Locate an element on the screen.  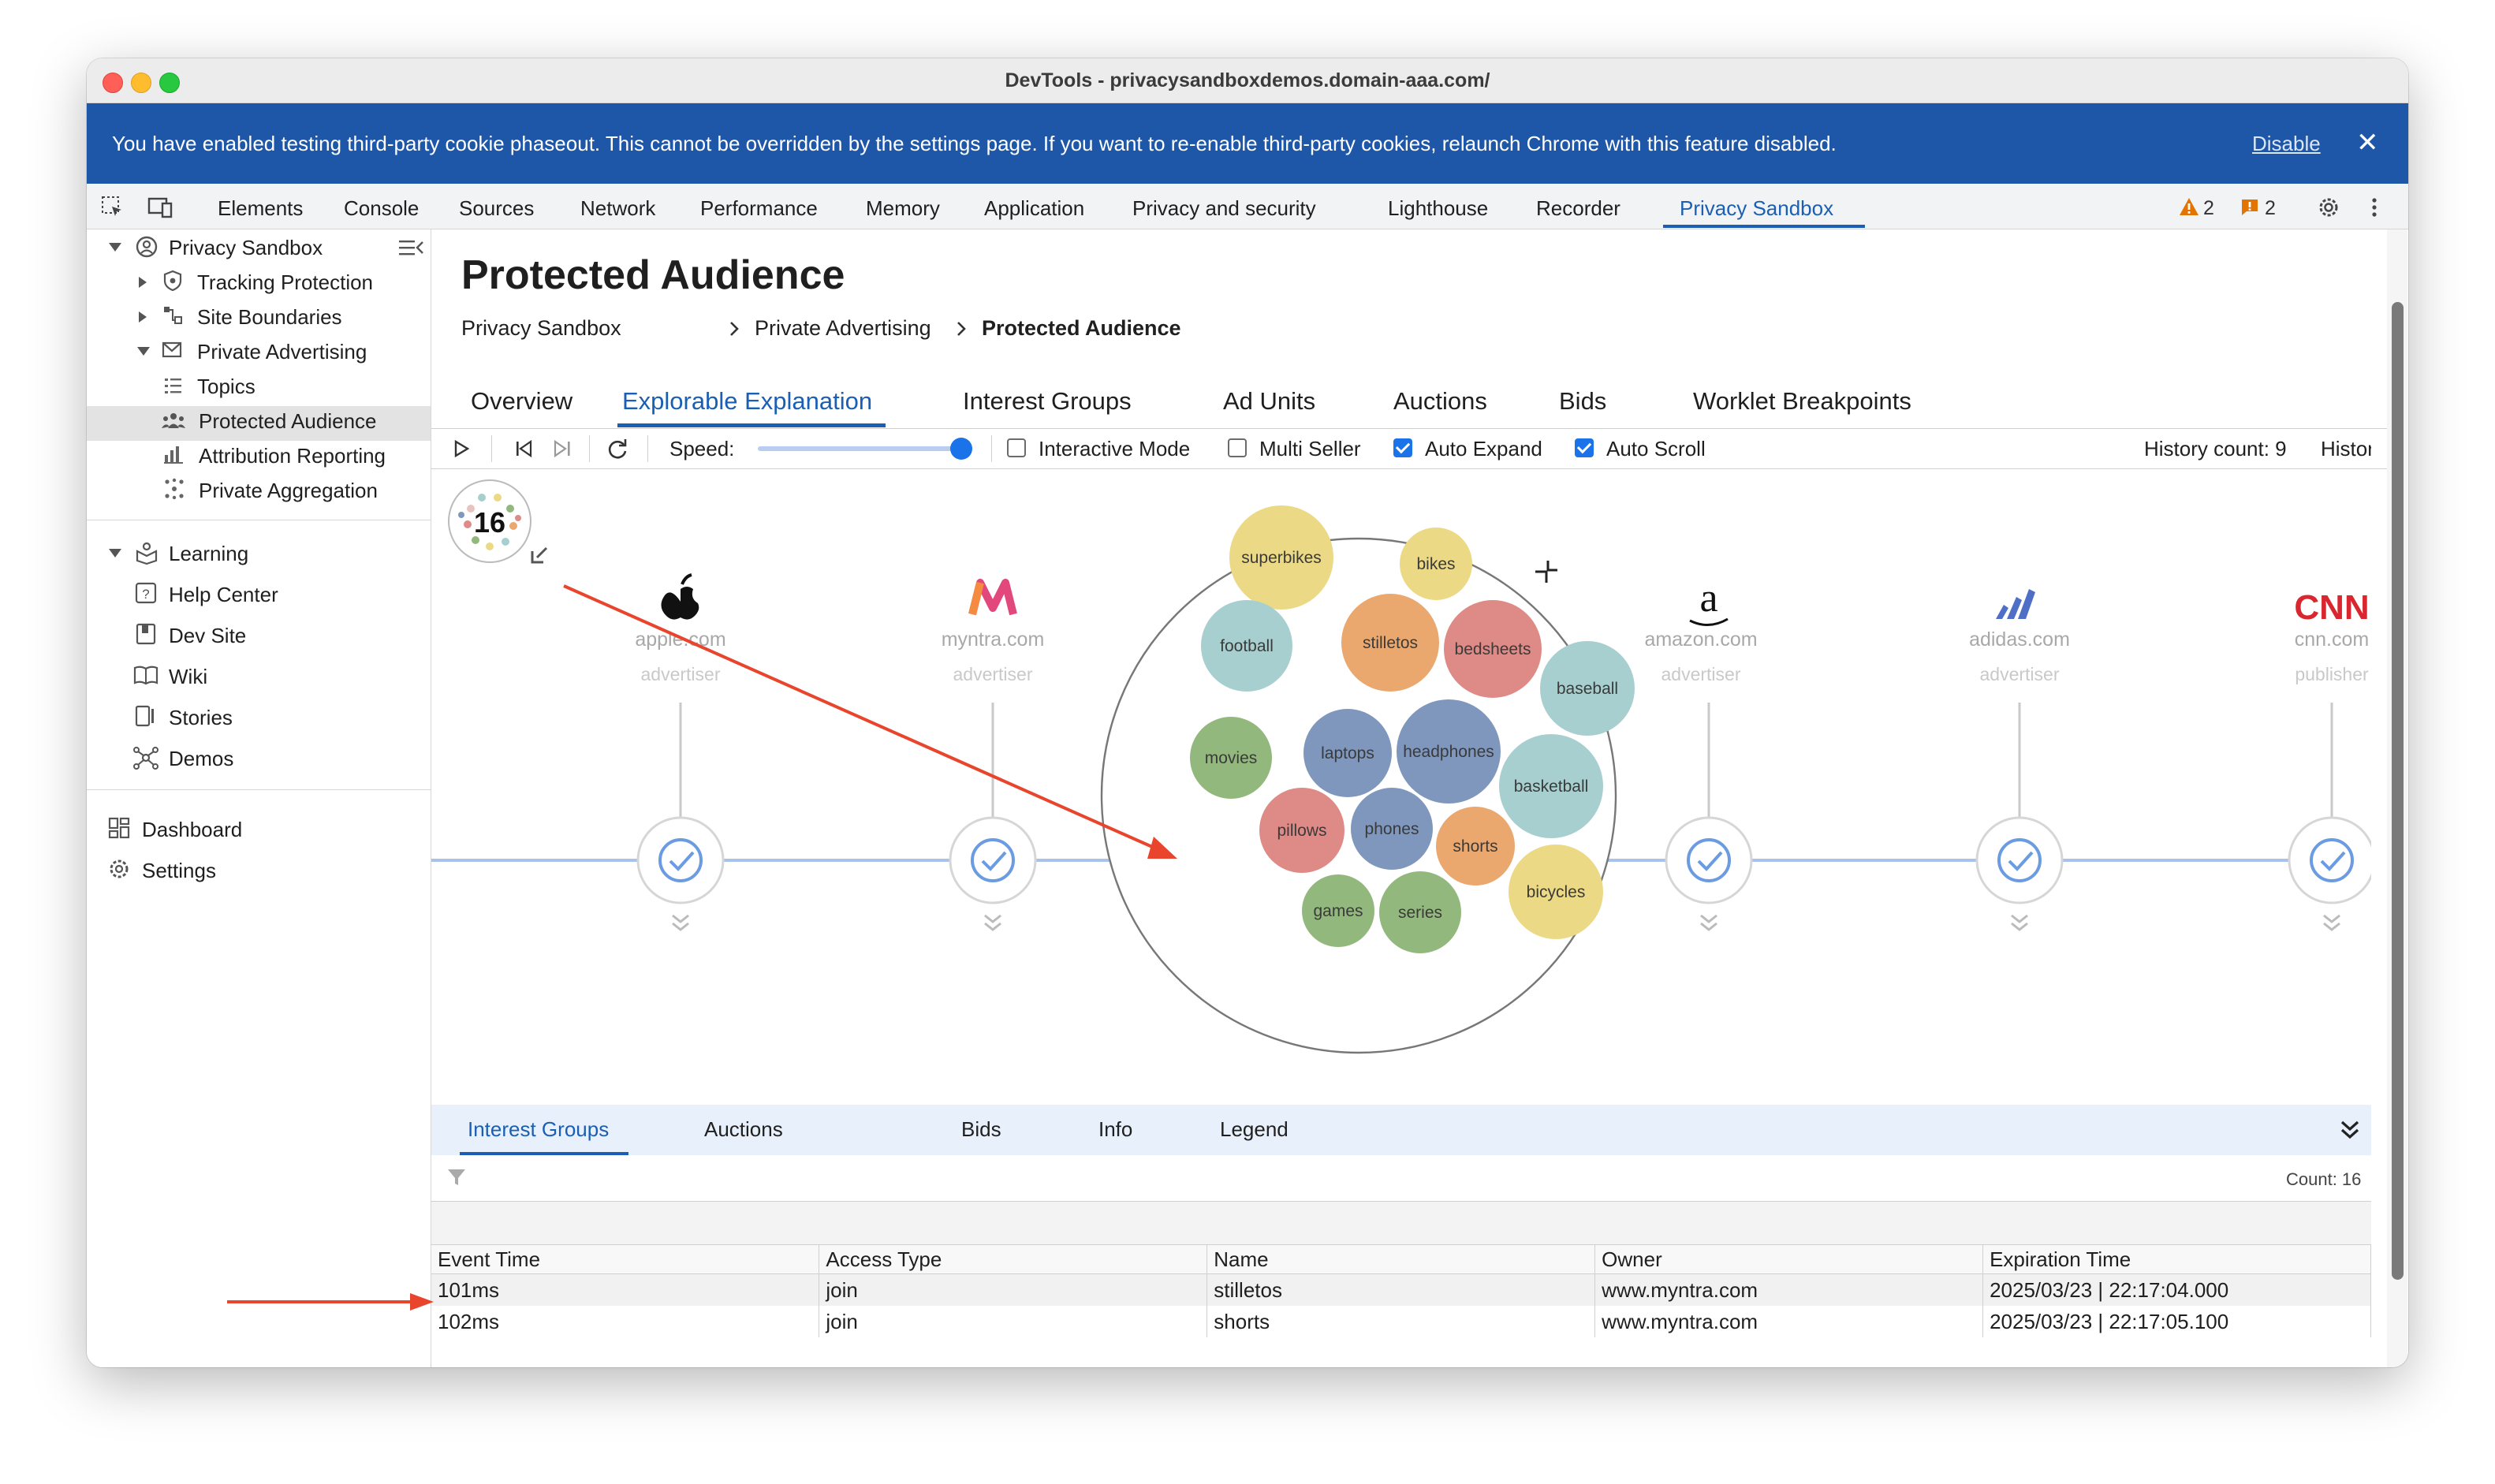
interactive-mode-checkbox is located at coordinates (1017, 447).